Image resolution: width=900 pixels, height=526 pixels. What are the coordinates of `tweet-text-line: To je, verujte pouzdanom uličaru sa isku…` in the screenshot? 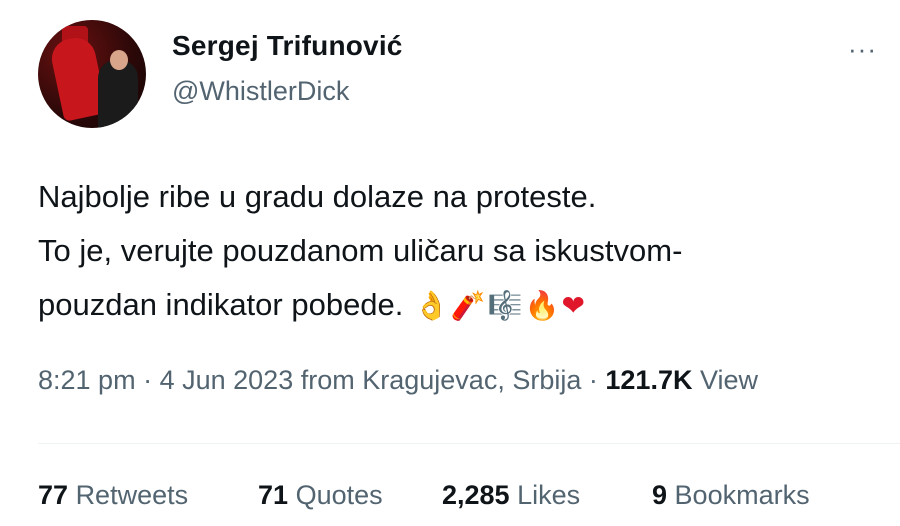 It's located at (360, 250).